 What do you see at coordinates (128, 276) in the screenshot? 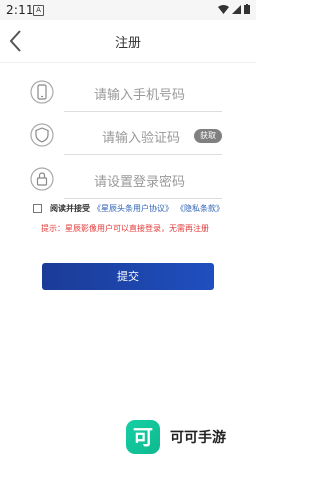
I see `submit-button: 提交` at bounding box center [128, 276].